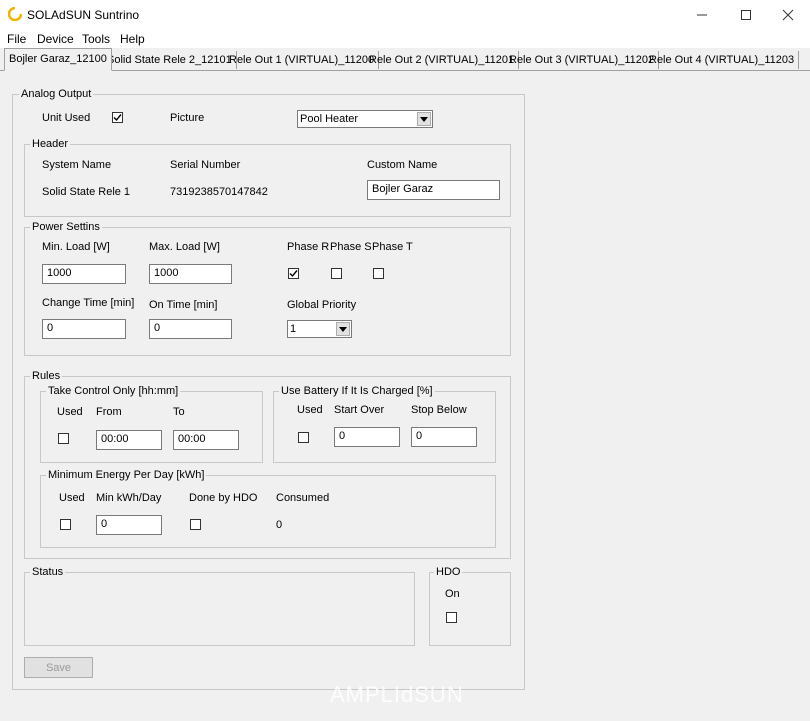 Image resolution: width=810 pixels, height=721 pixels. Describe the element at coordinates (86, 192) in the screenshot. I see `system-name-value: Solid State Rele 1` at that location.